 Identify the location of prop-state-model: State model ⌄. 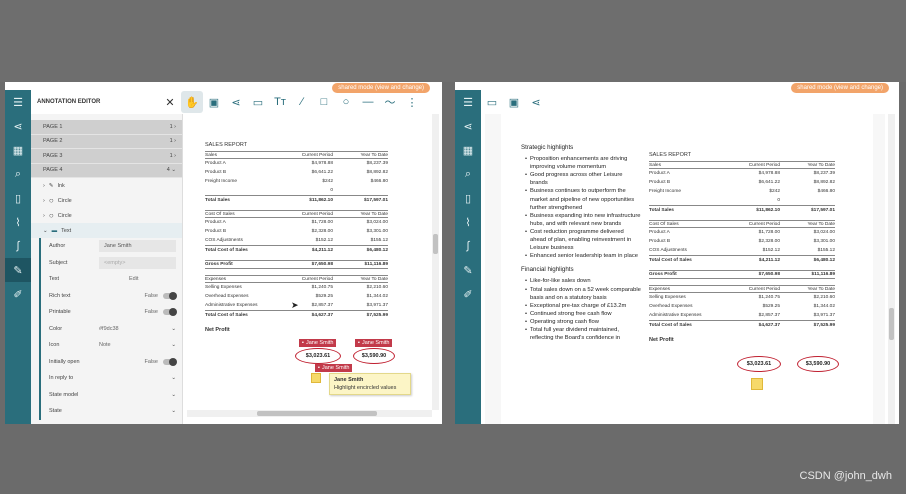
(111, 395).